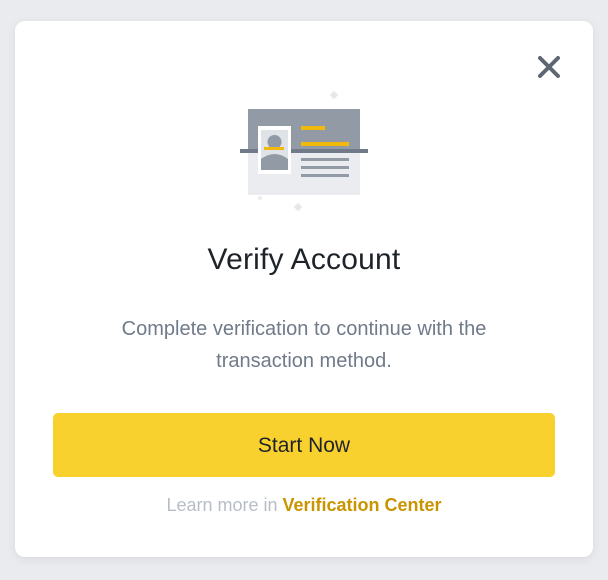 The width and height of the screenshot is (608, 580). What do you see at coordinates (304, 445) in the screenshot?
I see `start-now-button: Start Now` at bounding box center [304, 445].